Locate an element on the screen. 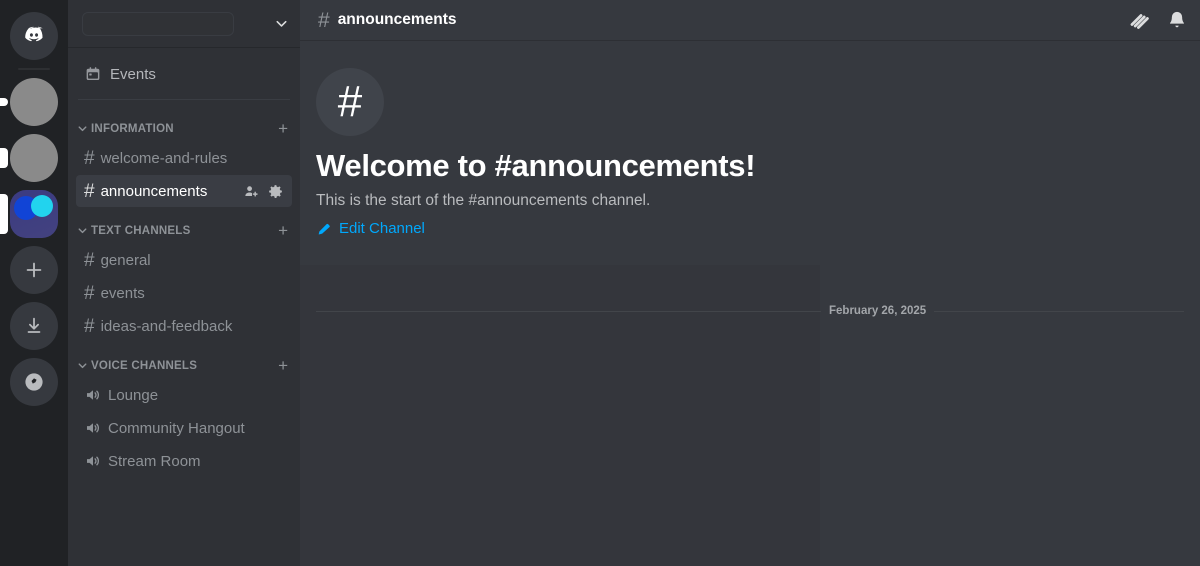 The width and height of the screenshot is (1200, 566). category-header-text-channels: TEXT CHANNELS + is located at coordinates (184, 225).